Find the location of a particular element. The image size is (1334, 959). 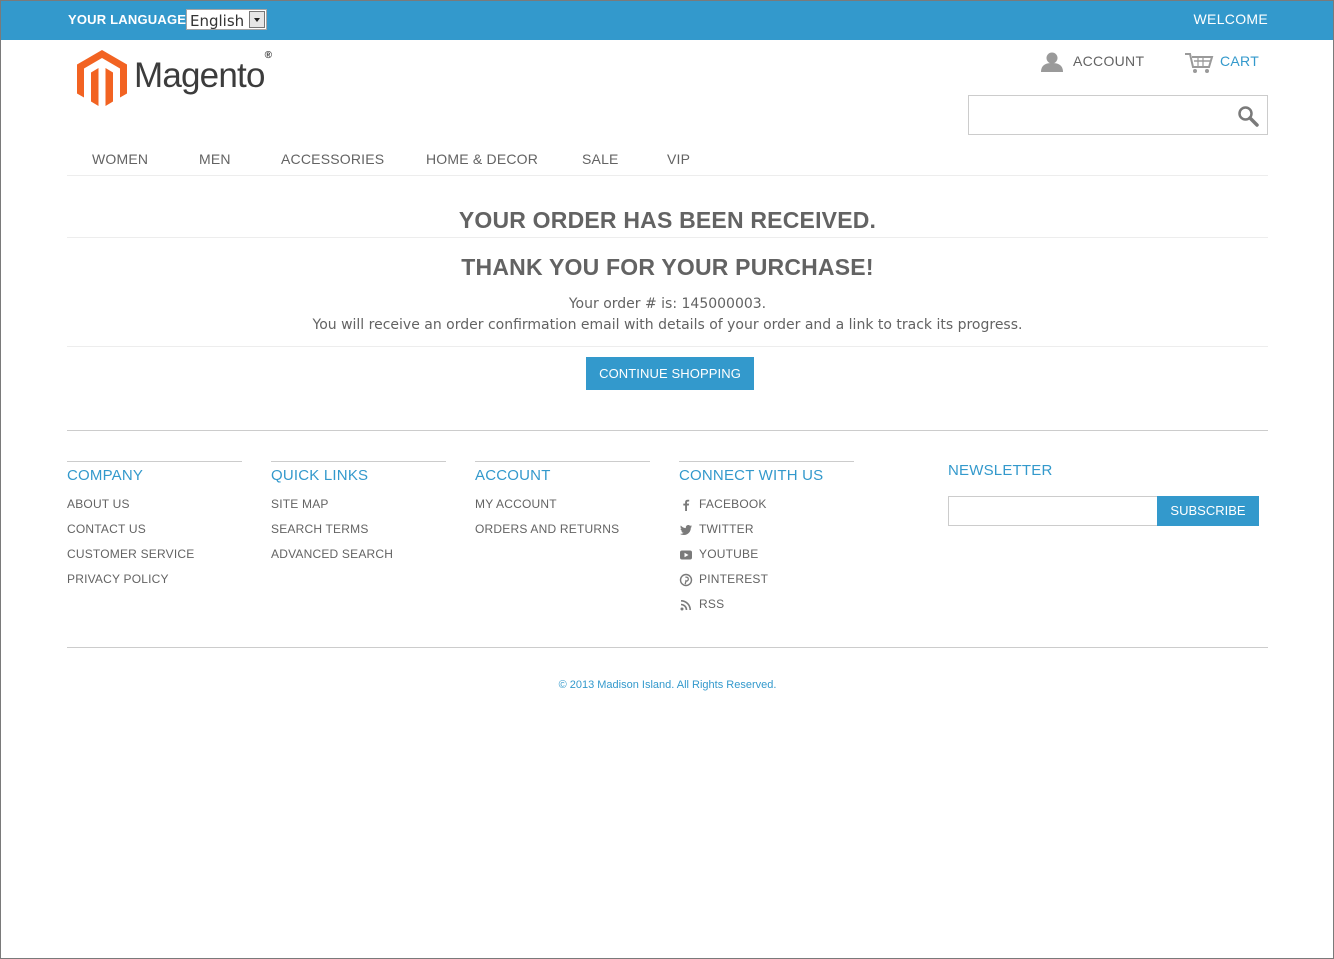

language-select: English is located at coordinates (226, 19).